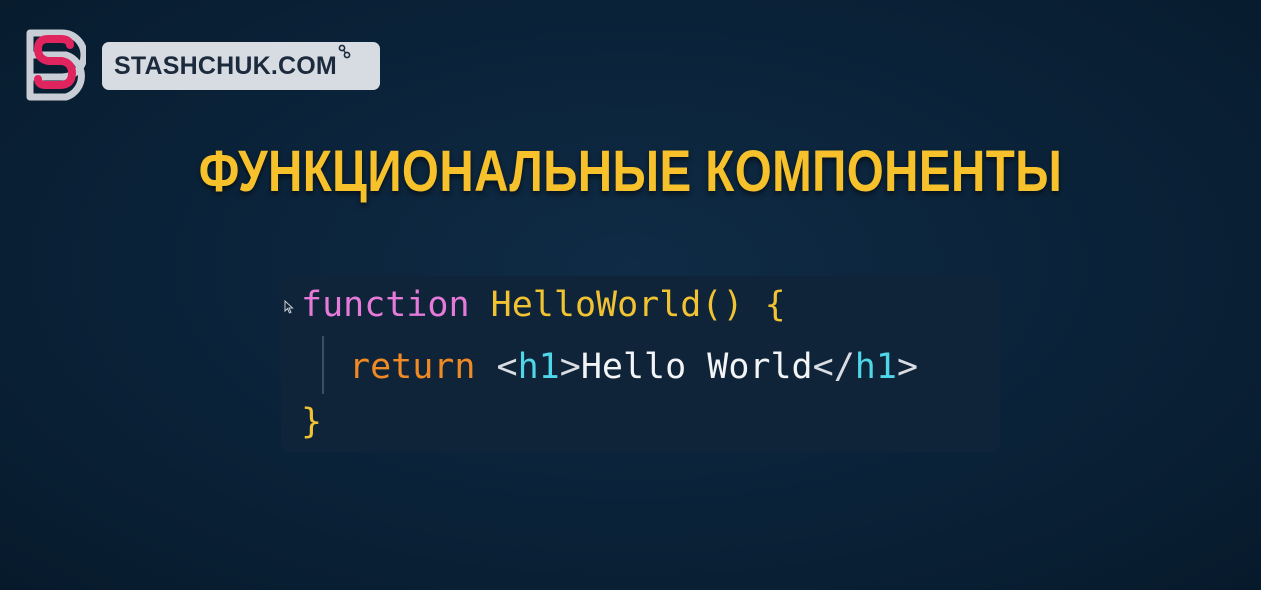 This screenshot has height=590, width=1261. What do you see at coordinates (775, 305) in the screenshot?
I see `open-brace: {` at bounding box center [775, 305].